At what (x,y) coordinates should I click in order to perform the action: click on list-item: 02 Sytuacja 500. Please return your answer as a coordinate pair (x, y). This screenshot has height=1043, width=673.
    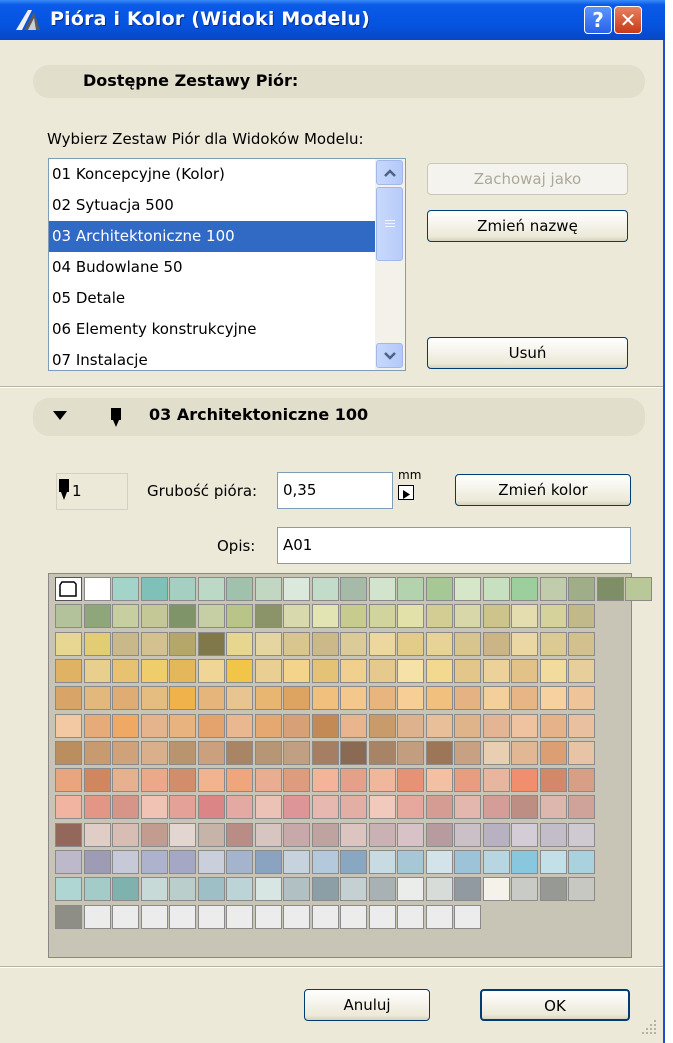
    Looking at the image, I should click on (212, 205).